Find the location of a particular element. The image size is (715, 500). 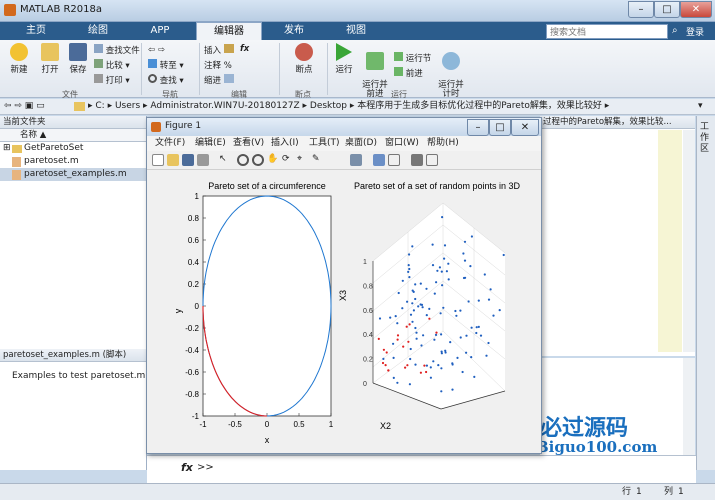

print-figure-icon is located at coordinates (203, 160).